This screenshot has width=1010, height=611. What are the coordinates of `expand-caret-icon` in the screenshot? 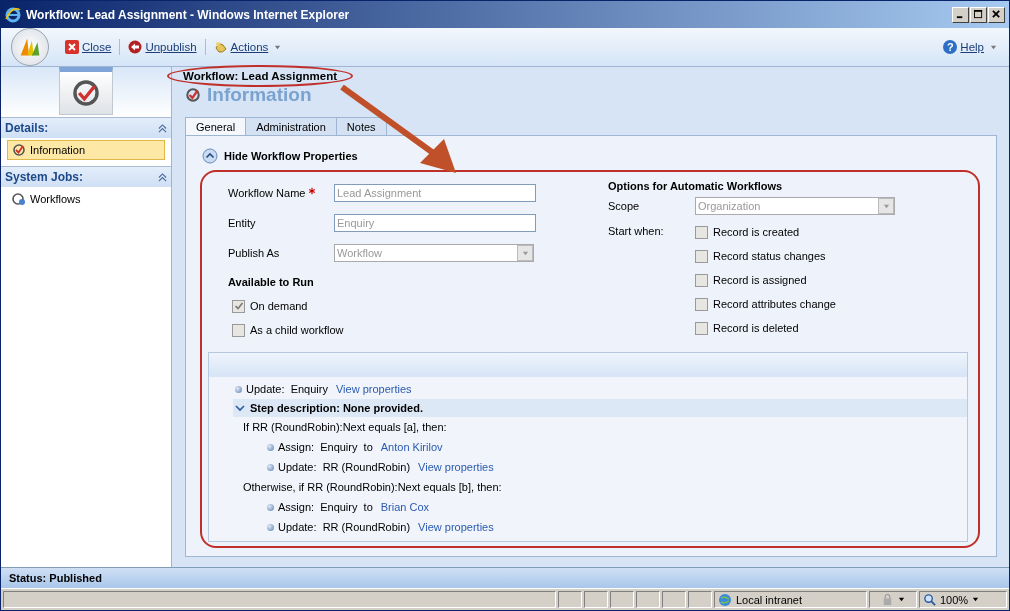 It's located at (240, 408).